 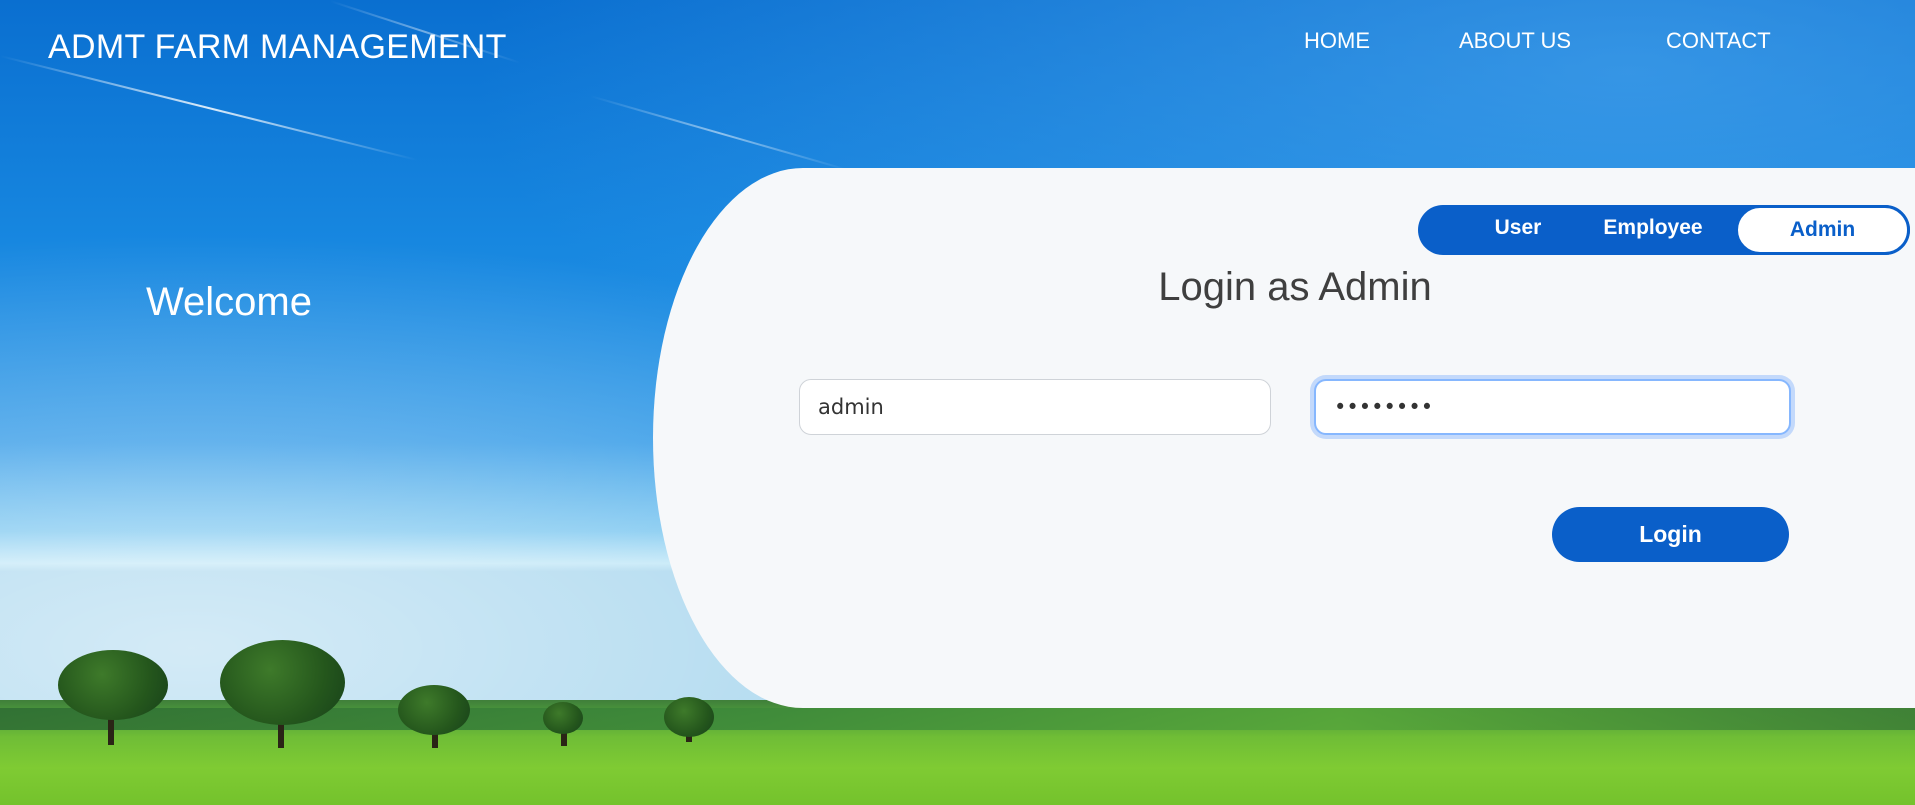 I want to click on tab-user: User, so click(x=1518, y=230).